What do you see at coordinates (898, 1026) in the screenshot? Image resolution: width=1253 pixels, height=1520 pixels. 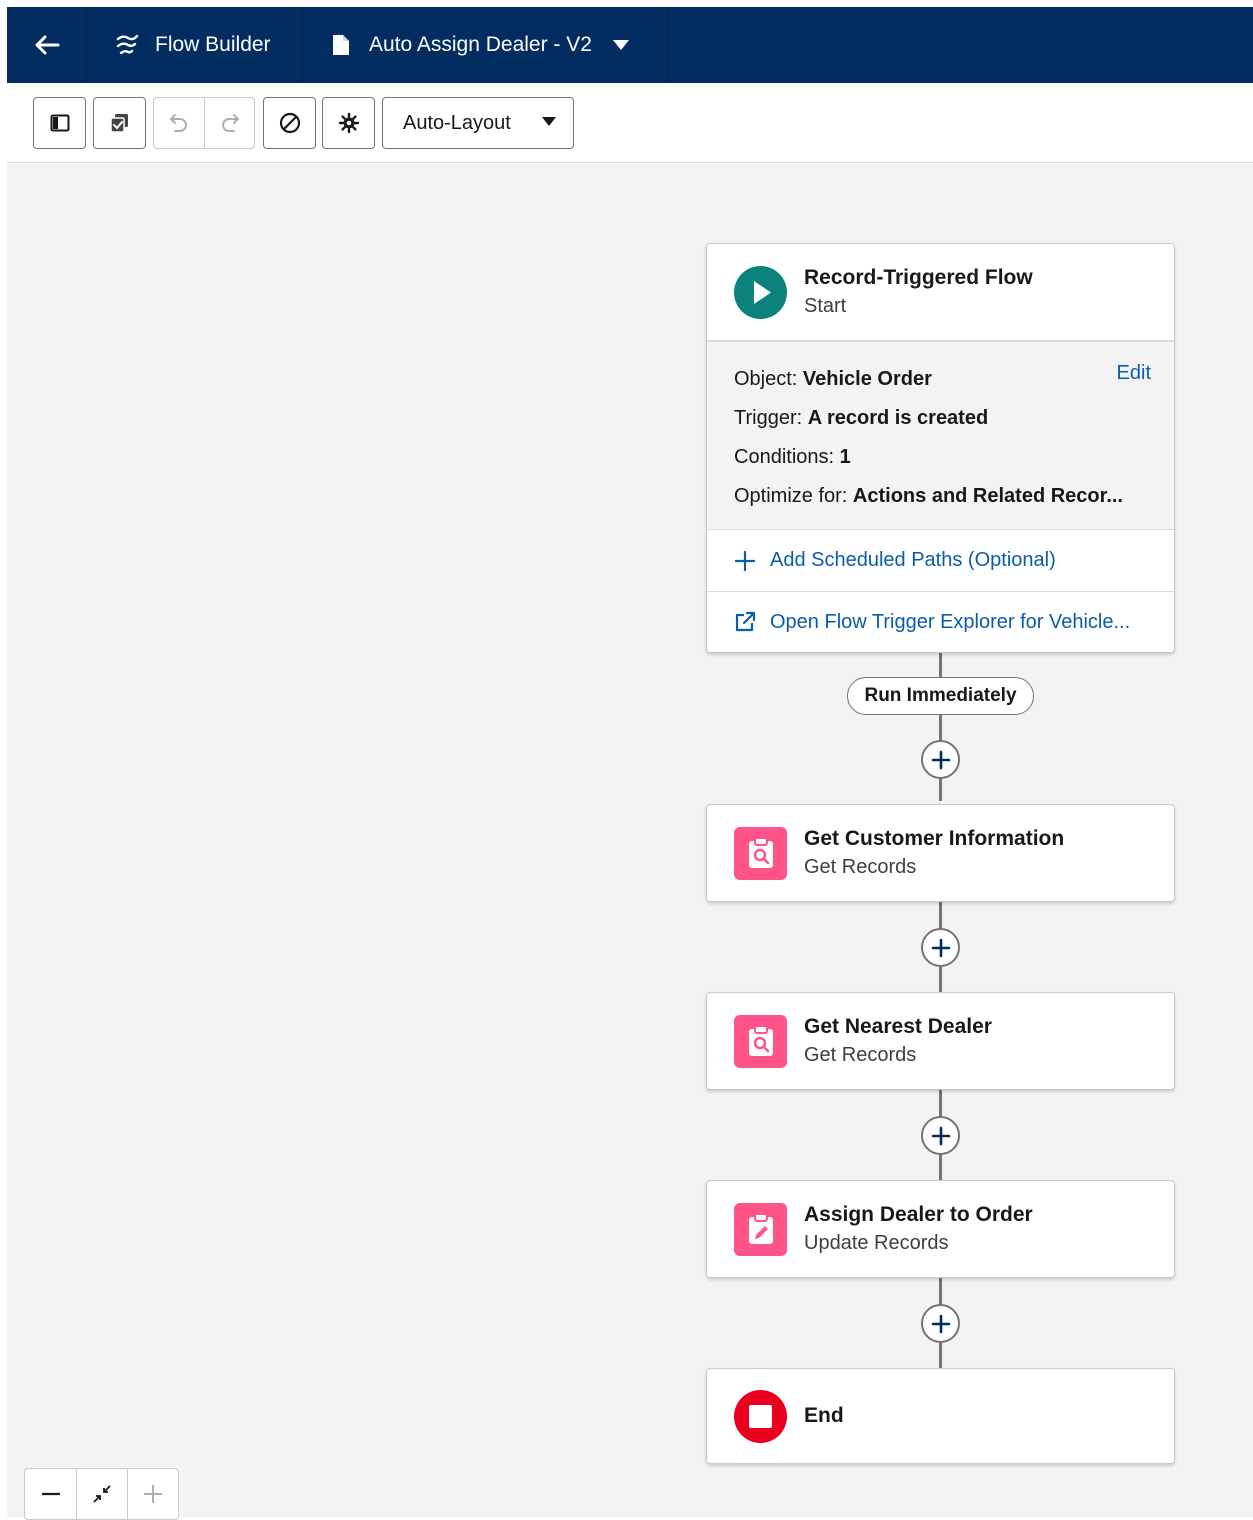 I see `element-title: Get Nearest Dealer` at bounding box center [898, 1026].